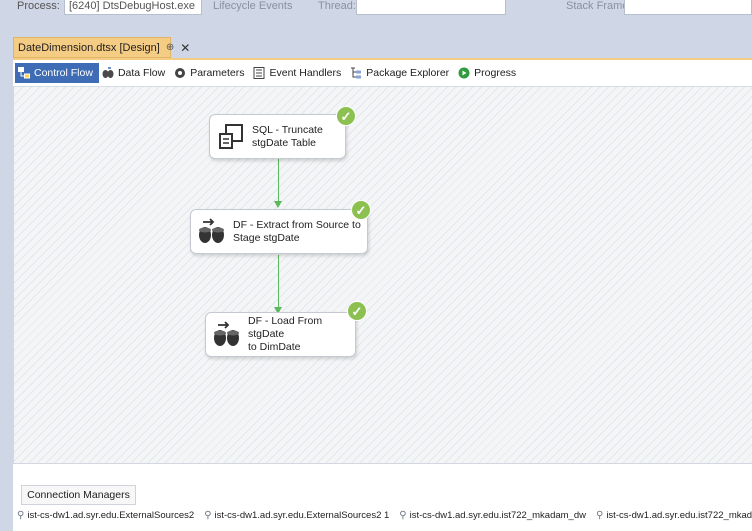 The width and height of the screenshot is (752, 531). Describe the element at coordinates (337, 6) in the screenshot. I see `thread-label: Thread:` at that location.